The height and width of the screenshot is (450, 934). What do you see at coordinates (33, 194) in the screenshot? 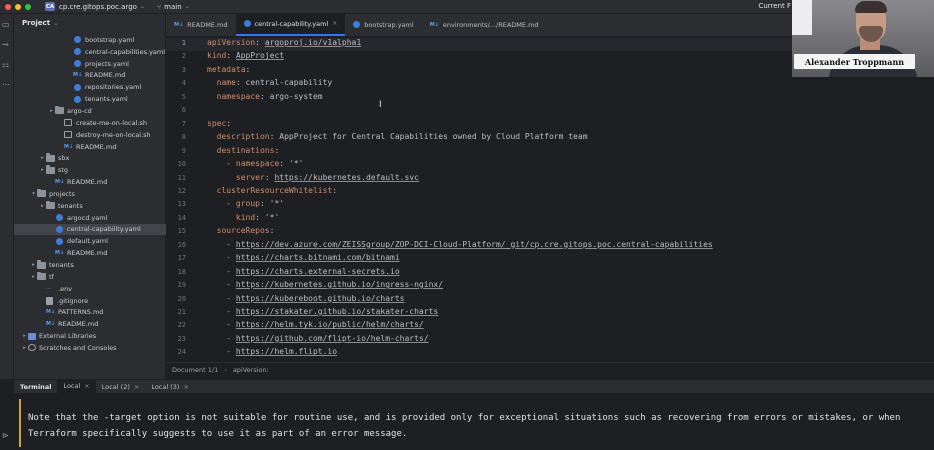
I see `chevron-down-icon: ▾` at bounding box center [33, 194].